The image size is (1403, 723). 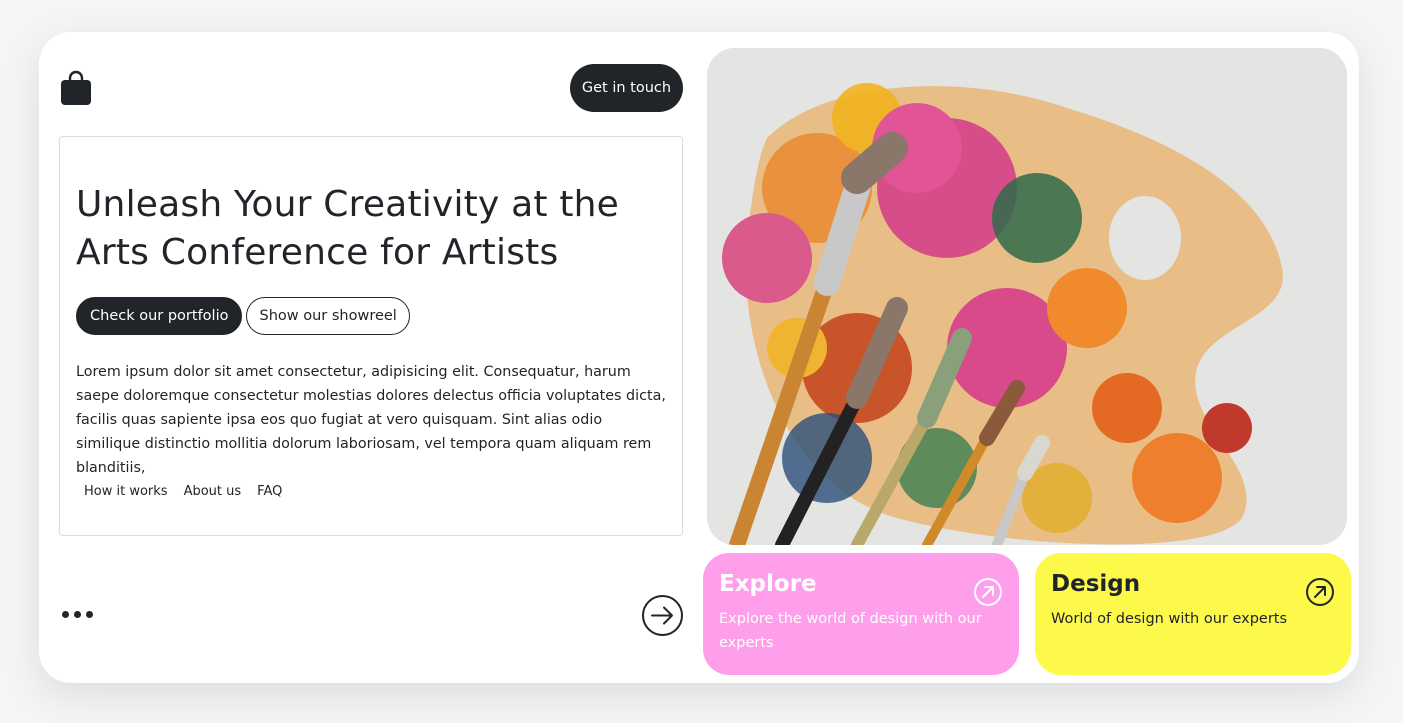 I want to click on showreel-button: Show our showreel, so click(x=328, y=316).